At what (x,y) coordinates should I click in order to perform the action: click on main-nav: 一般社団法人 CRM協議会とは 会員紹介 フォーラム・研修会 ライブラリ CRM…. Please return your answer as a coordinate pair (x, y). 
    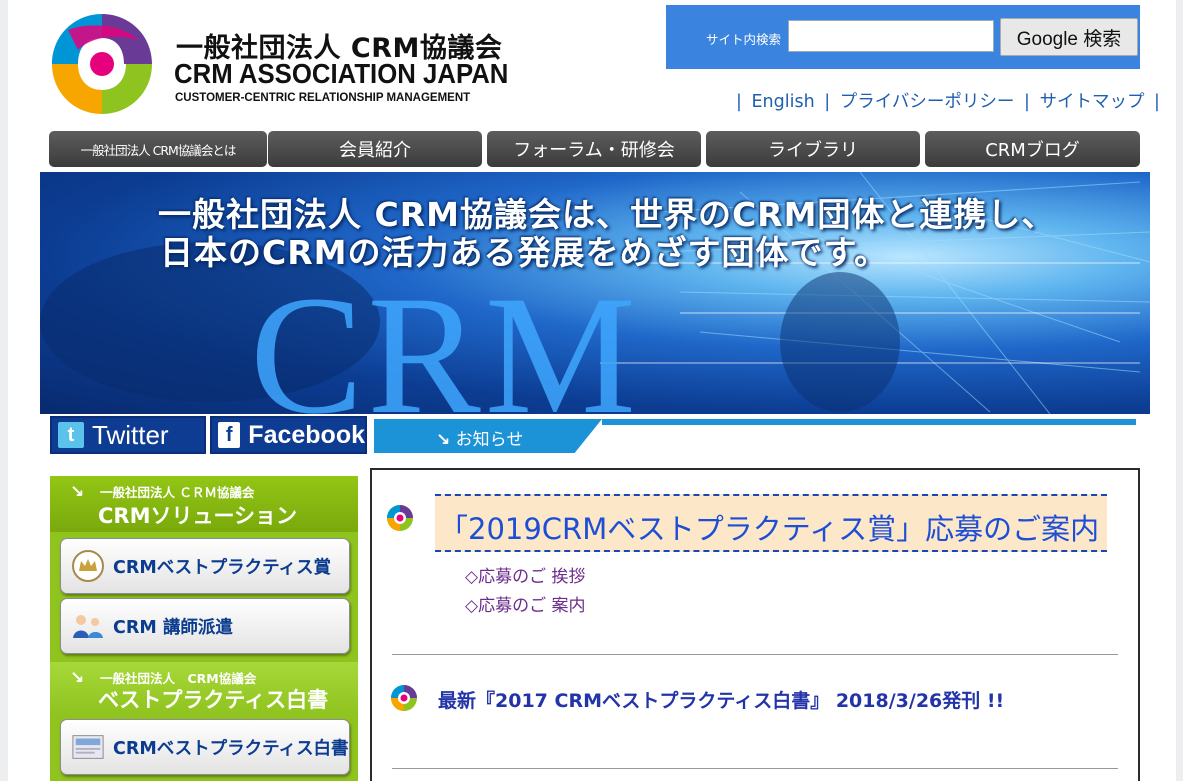
    Looking at the image, I should click on (594, 149).